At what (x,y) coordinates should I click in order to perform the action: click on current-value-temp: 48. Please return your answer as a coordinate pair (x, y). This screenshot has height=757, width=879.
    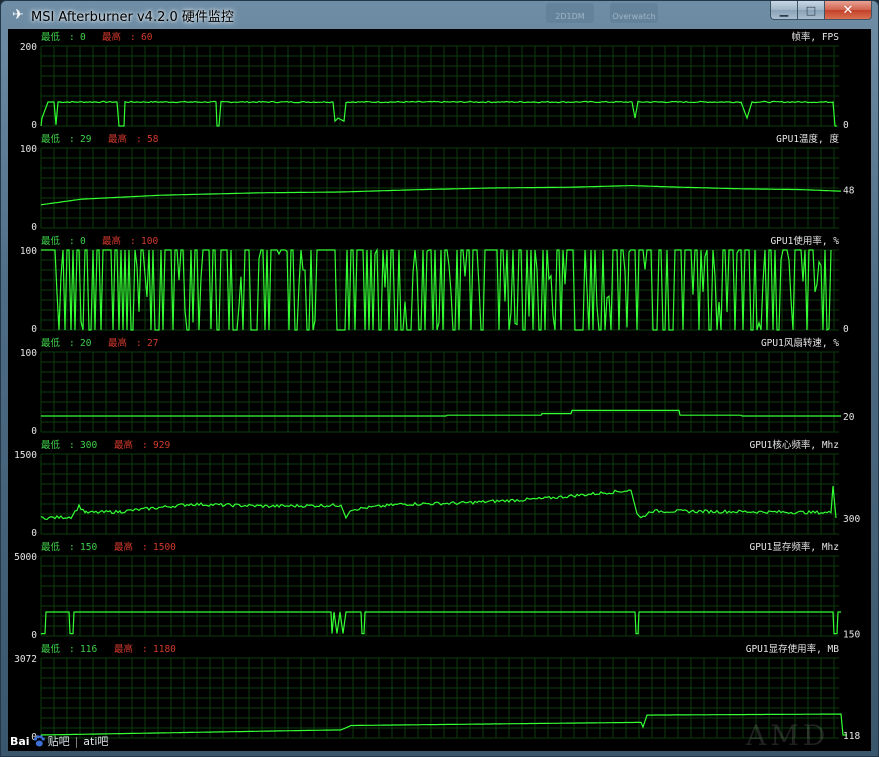
    Looking at the image, I should click on (849, 191).